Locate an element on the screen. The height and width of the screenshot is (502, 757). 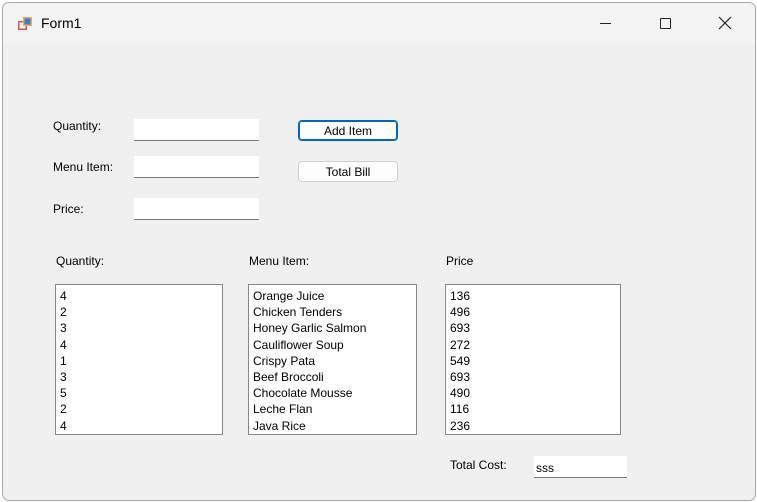
app-form-icon is located at coordinates (25, 23).